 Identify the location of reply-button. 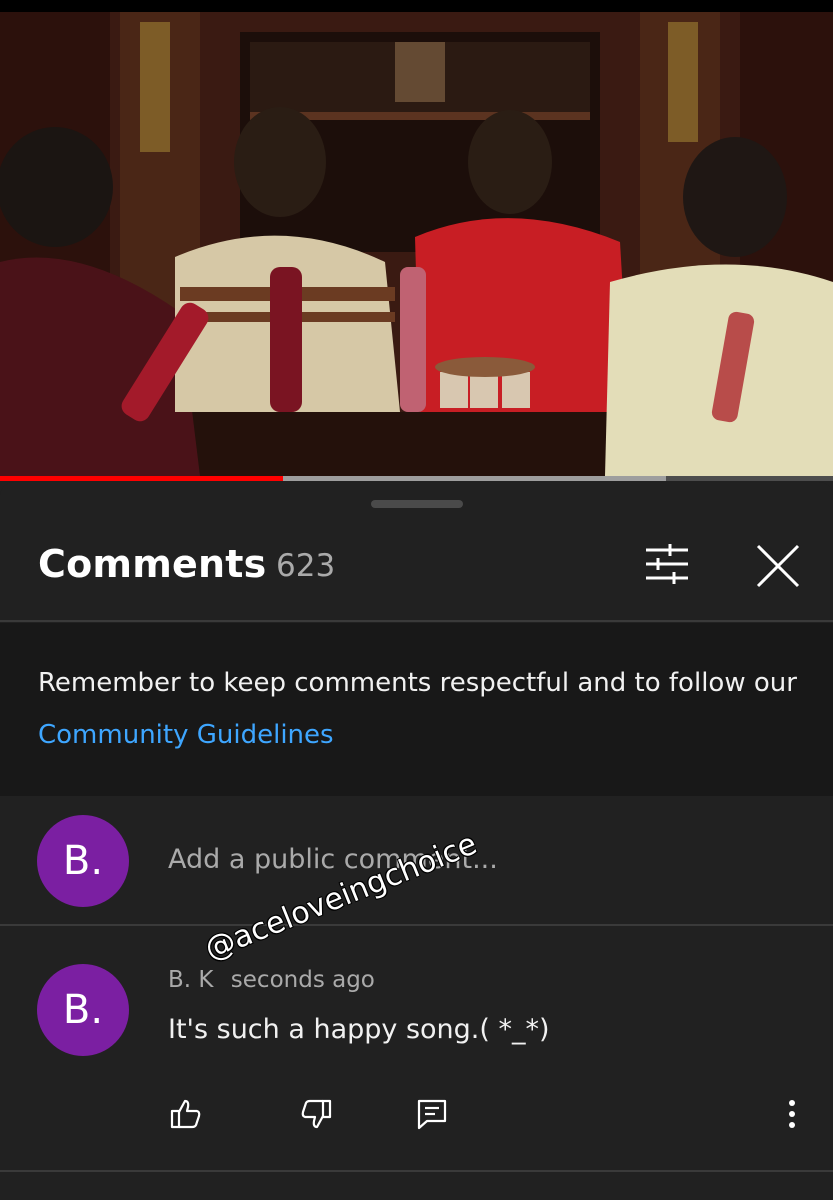
(432, 1114).